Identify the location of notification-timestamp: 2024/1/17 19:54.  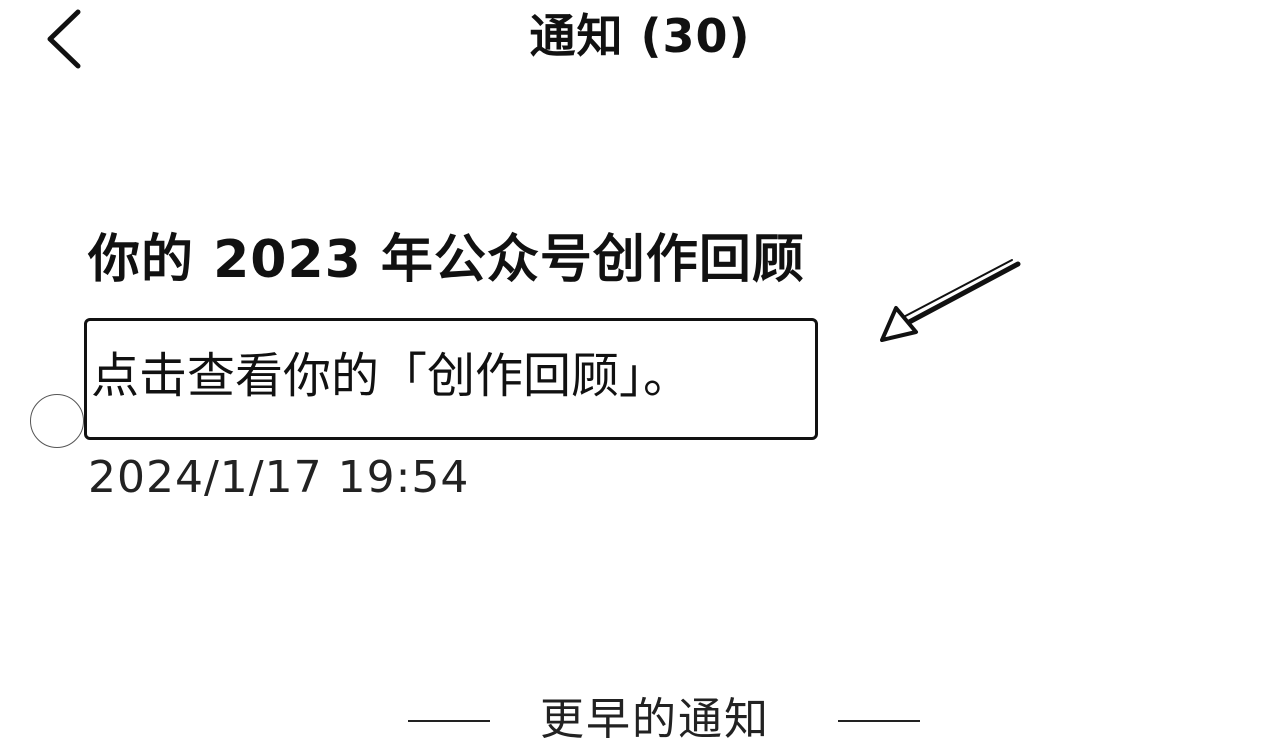
(279, 477).